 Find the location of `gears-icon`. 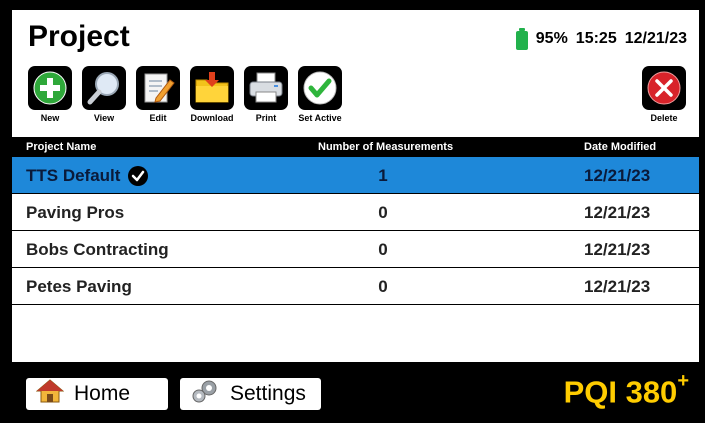

gears-icon is located at coordinates (205, 394).